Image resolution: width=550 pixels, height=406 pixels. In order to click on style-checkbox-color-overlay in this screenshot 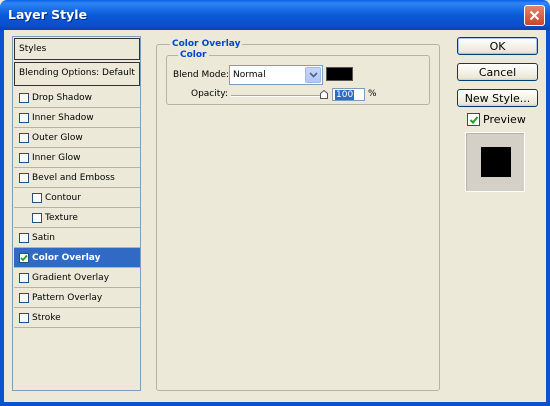, I will do `click(24, 257)`.